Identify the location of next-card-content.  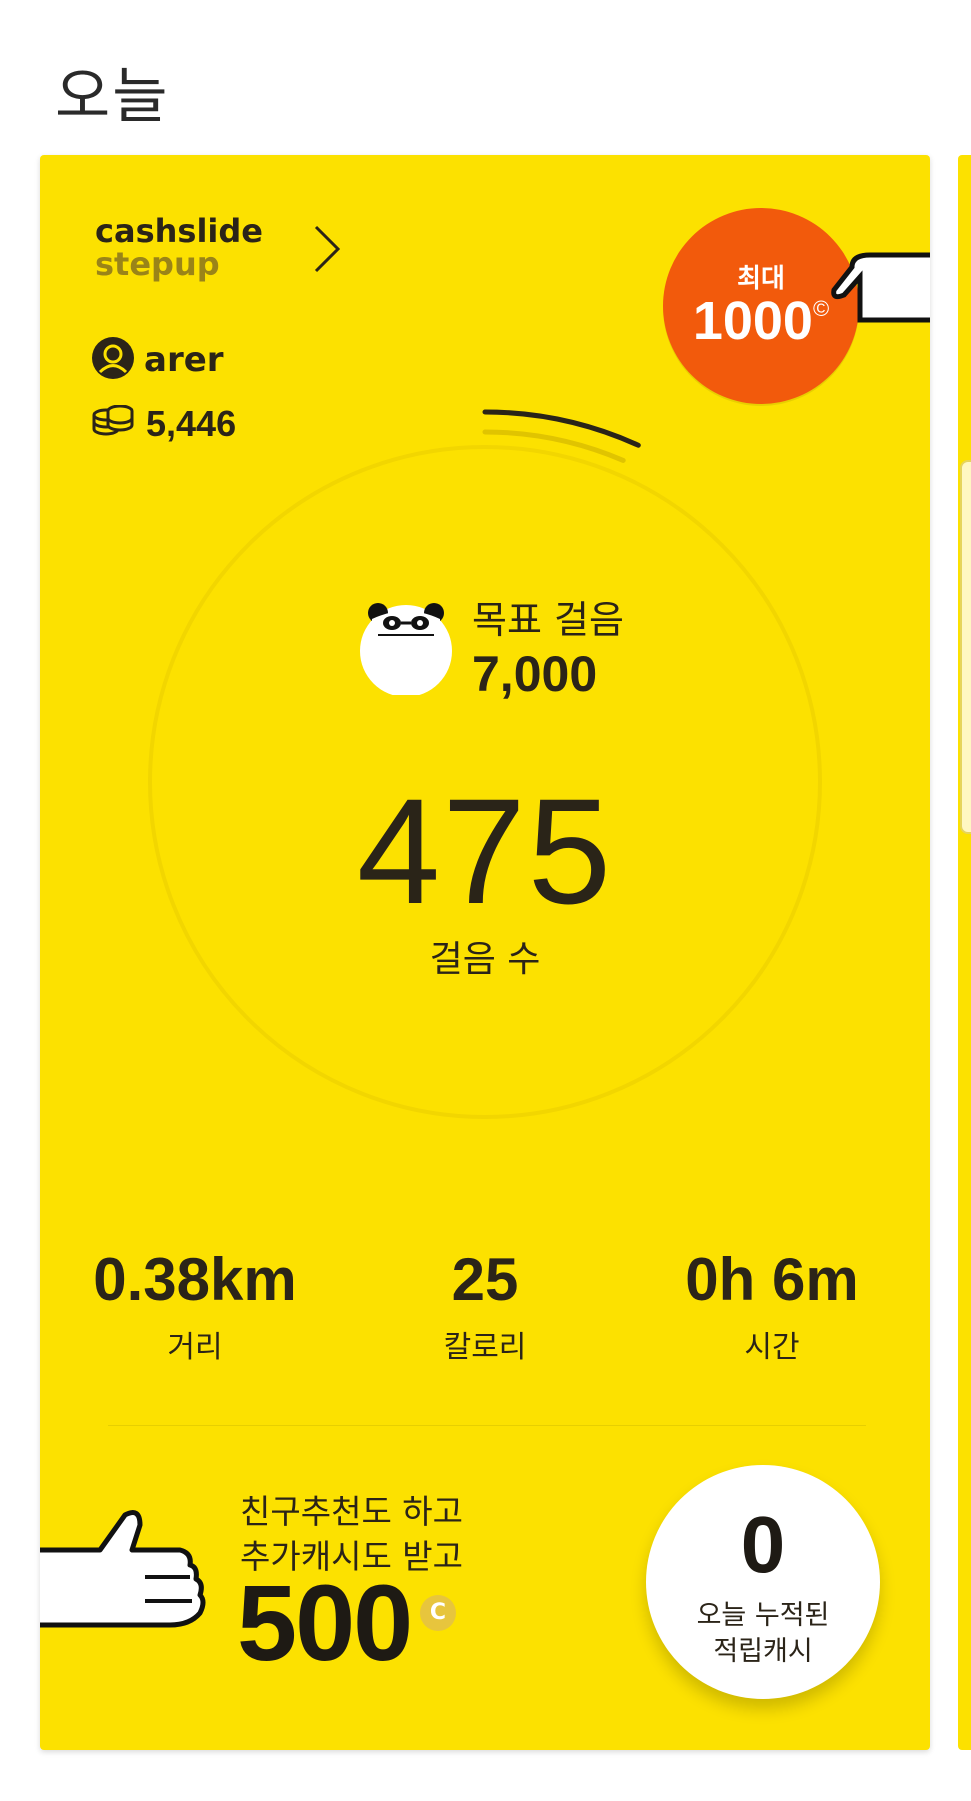
(965, 647).